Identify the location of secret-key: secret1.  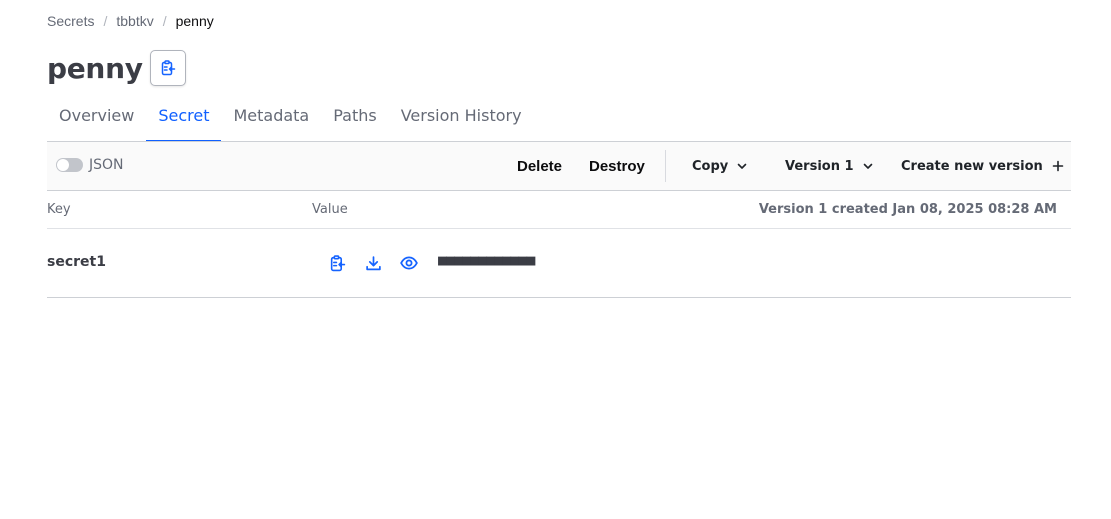
(76, 262).